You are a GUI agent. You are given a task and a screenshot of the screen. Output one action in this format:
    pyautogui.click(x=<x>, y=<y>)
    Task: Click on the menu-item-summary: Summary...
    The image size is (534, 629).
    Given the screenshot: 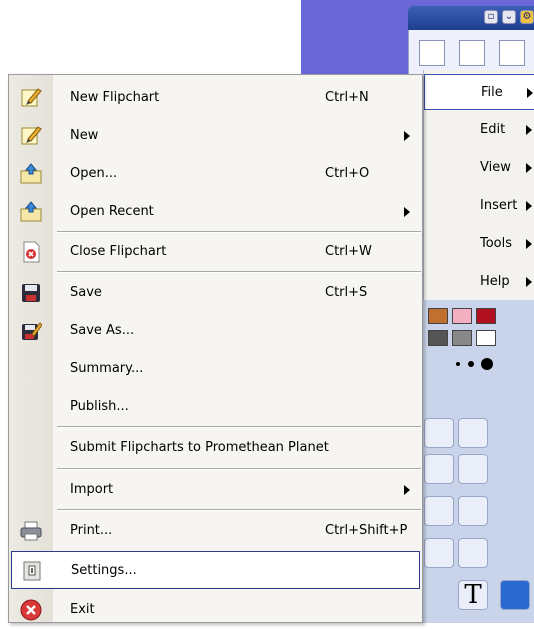 What is the action you would take?
    pyautogui.click(x=215, y=369)
    